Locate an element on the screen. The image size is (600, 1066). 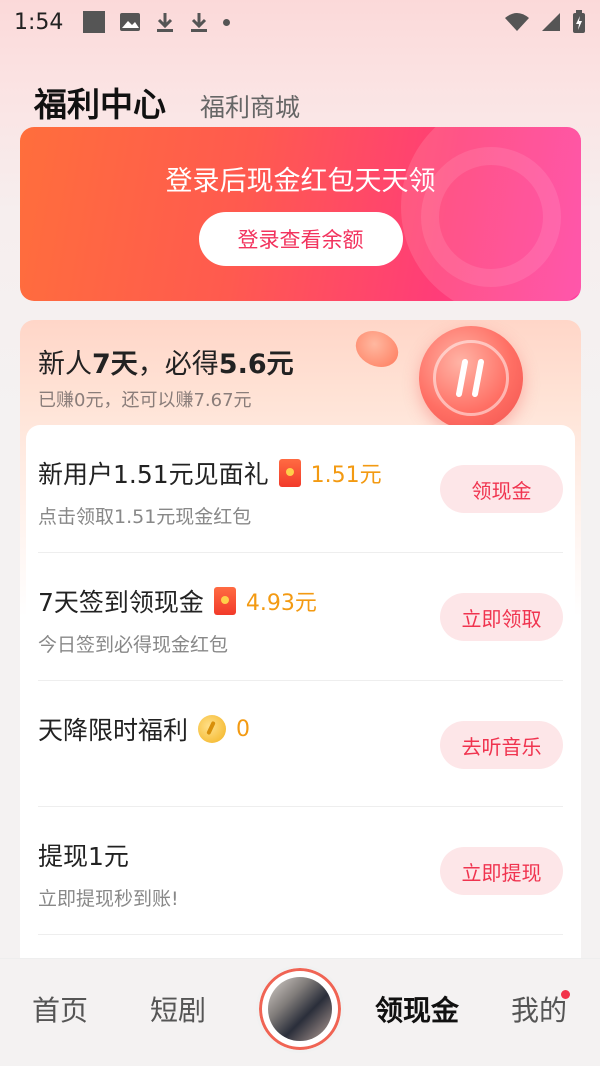
notification-dot is located at coordinates (565, 994).